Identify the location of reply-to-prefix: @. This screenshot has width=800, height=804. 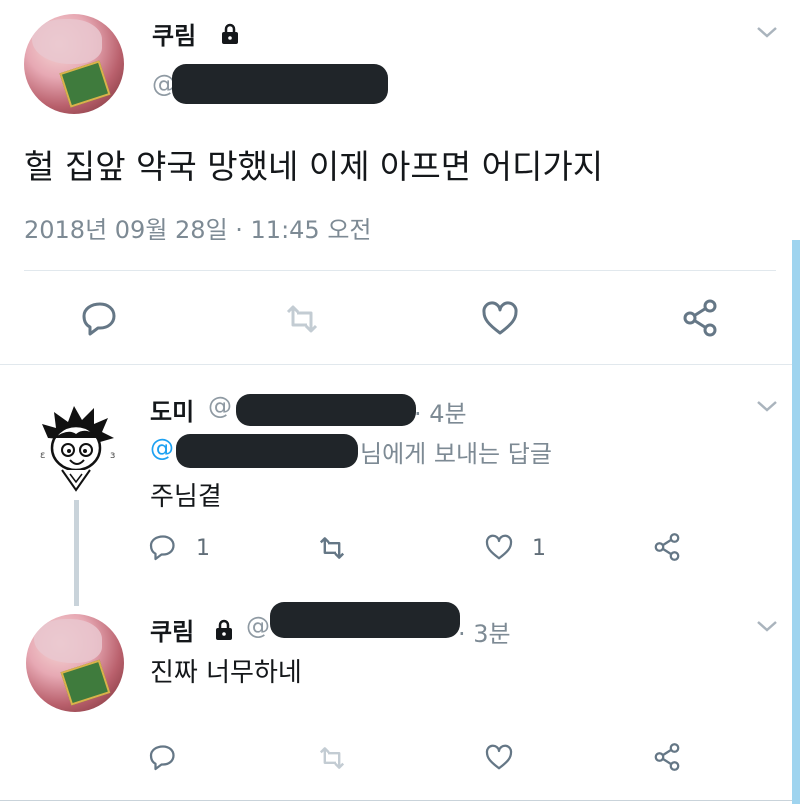
(162, 448).